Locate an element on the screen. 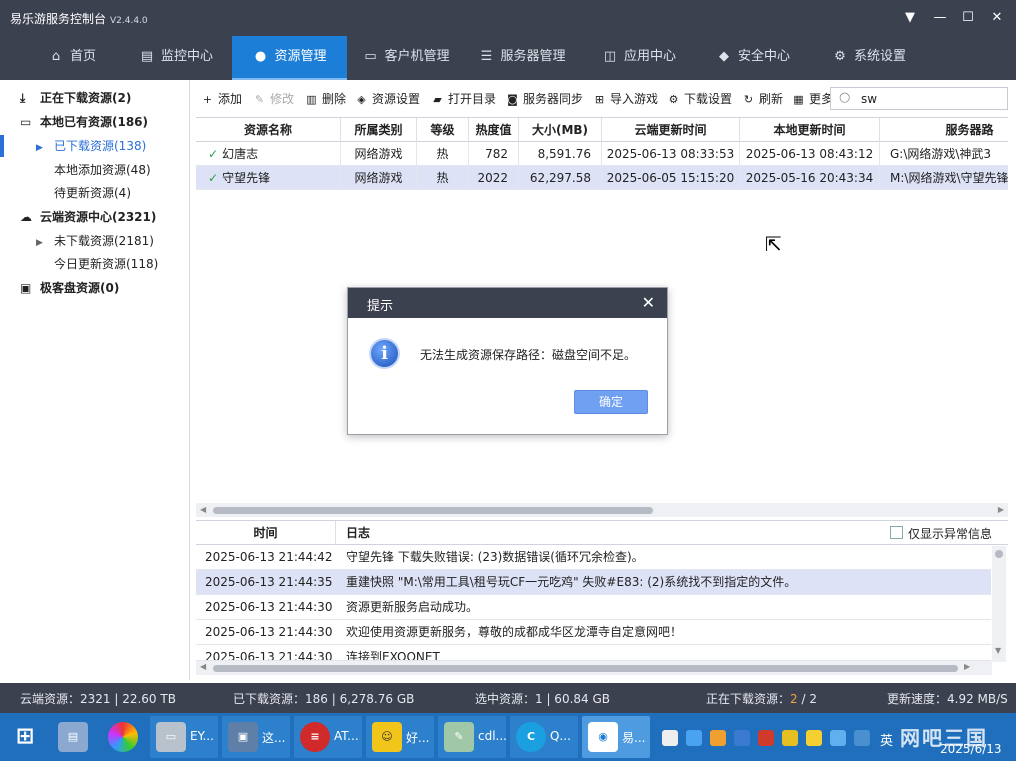 This screenshot has height=761, width=1016. column-header: 资源名称 is located at coordinates (268, 130).